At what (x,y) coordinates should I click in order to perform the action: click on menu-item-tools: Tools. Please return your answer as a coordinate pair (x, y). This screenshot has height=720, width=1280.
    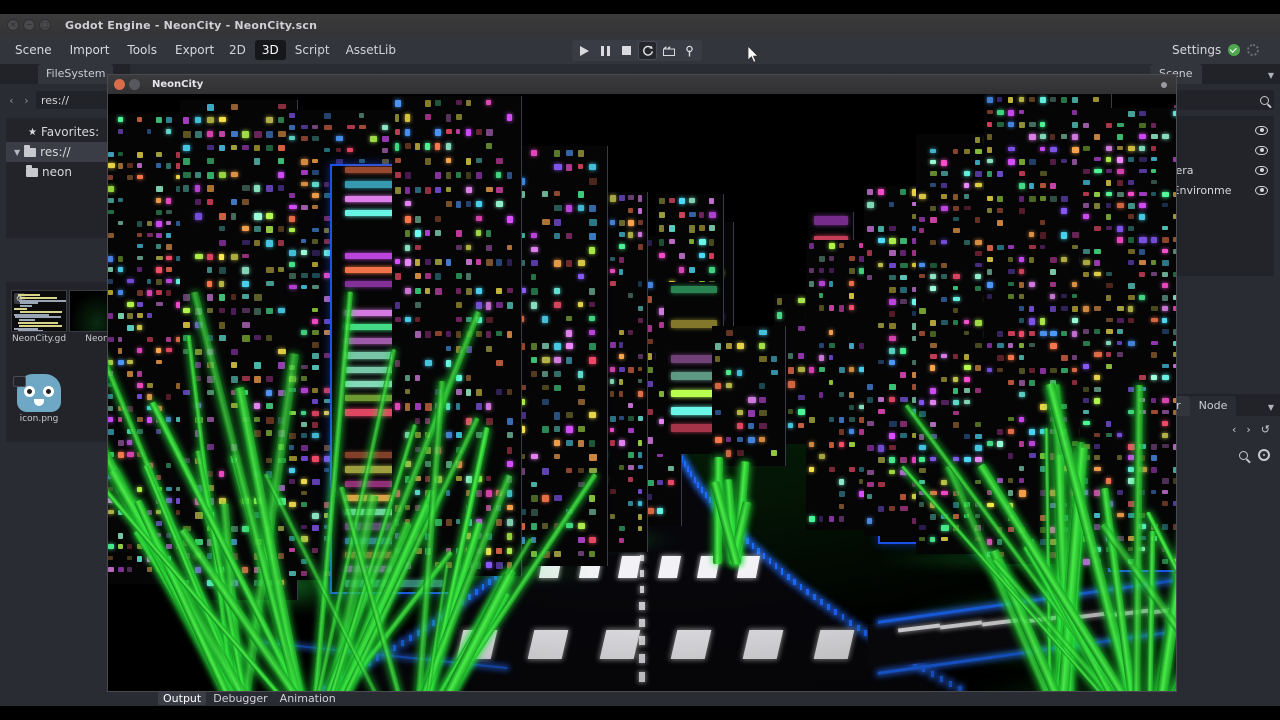
    Looking at the image, I should click on (142, 50).